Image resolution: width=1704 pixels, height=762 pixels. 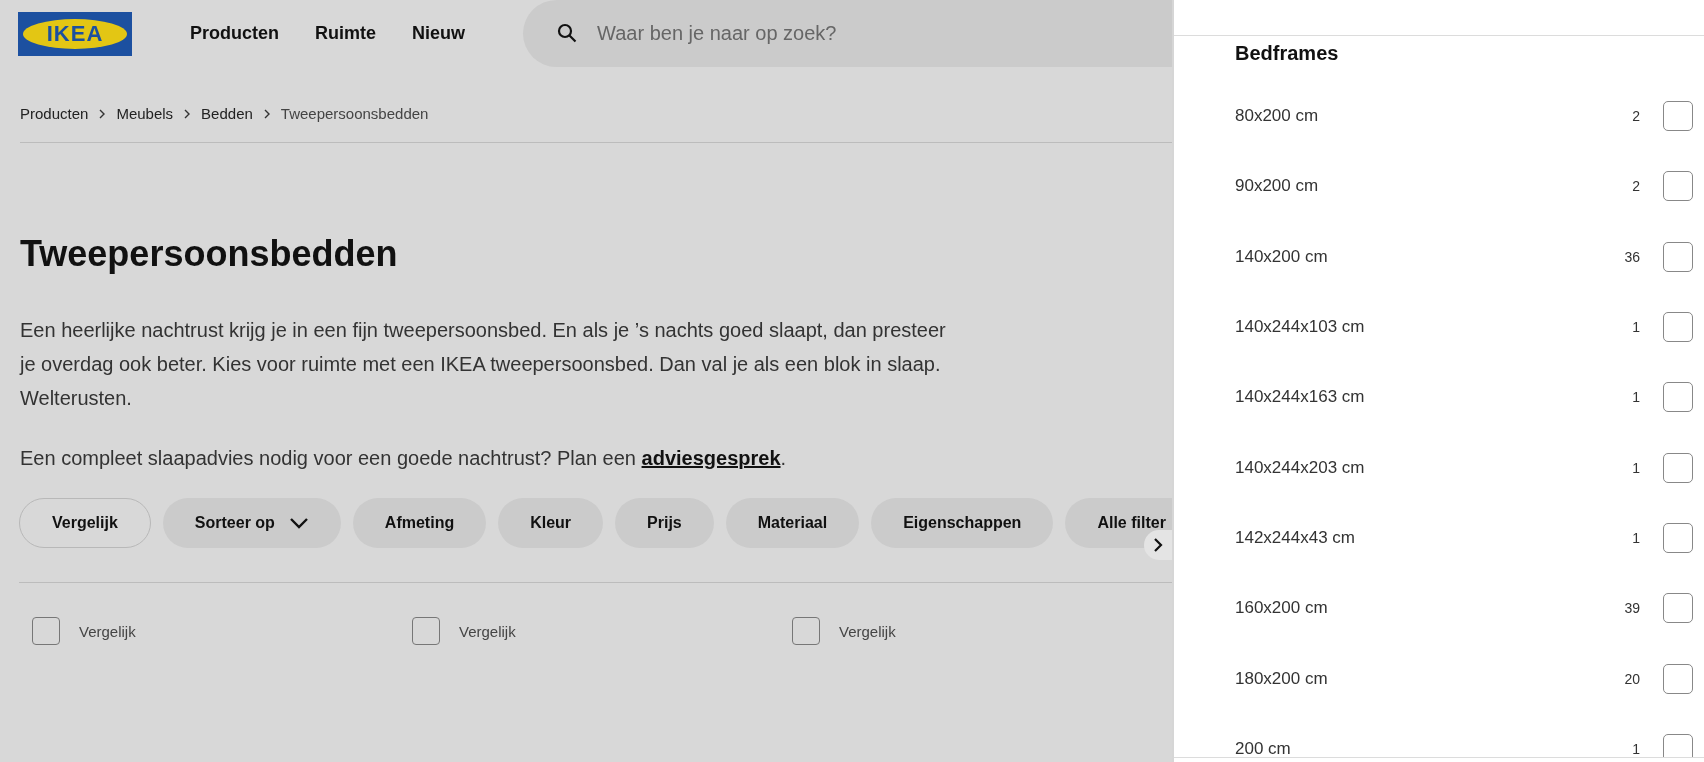 What do you see at coordinates (1282, 608) in the screenshot?
I see `option-label: 160x200 cm` at bounding box center [1282, 608].